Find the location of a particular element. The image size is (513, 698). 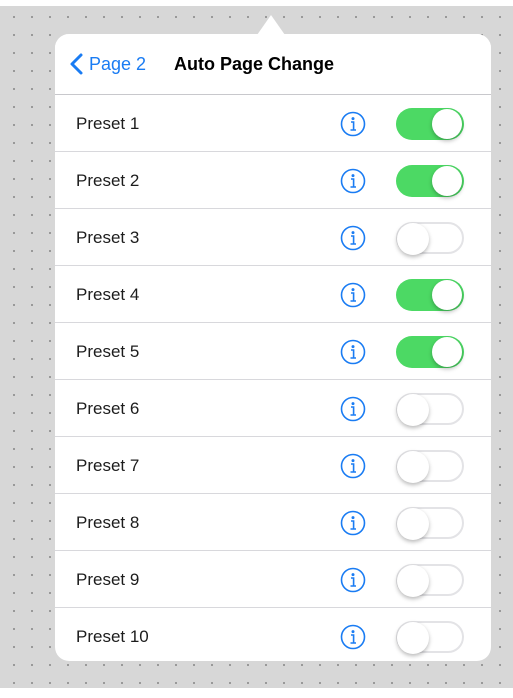

preset-label: Preset 5 is located at coordinates (108, 351).